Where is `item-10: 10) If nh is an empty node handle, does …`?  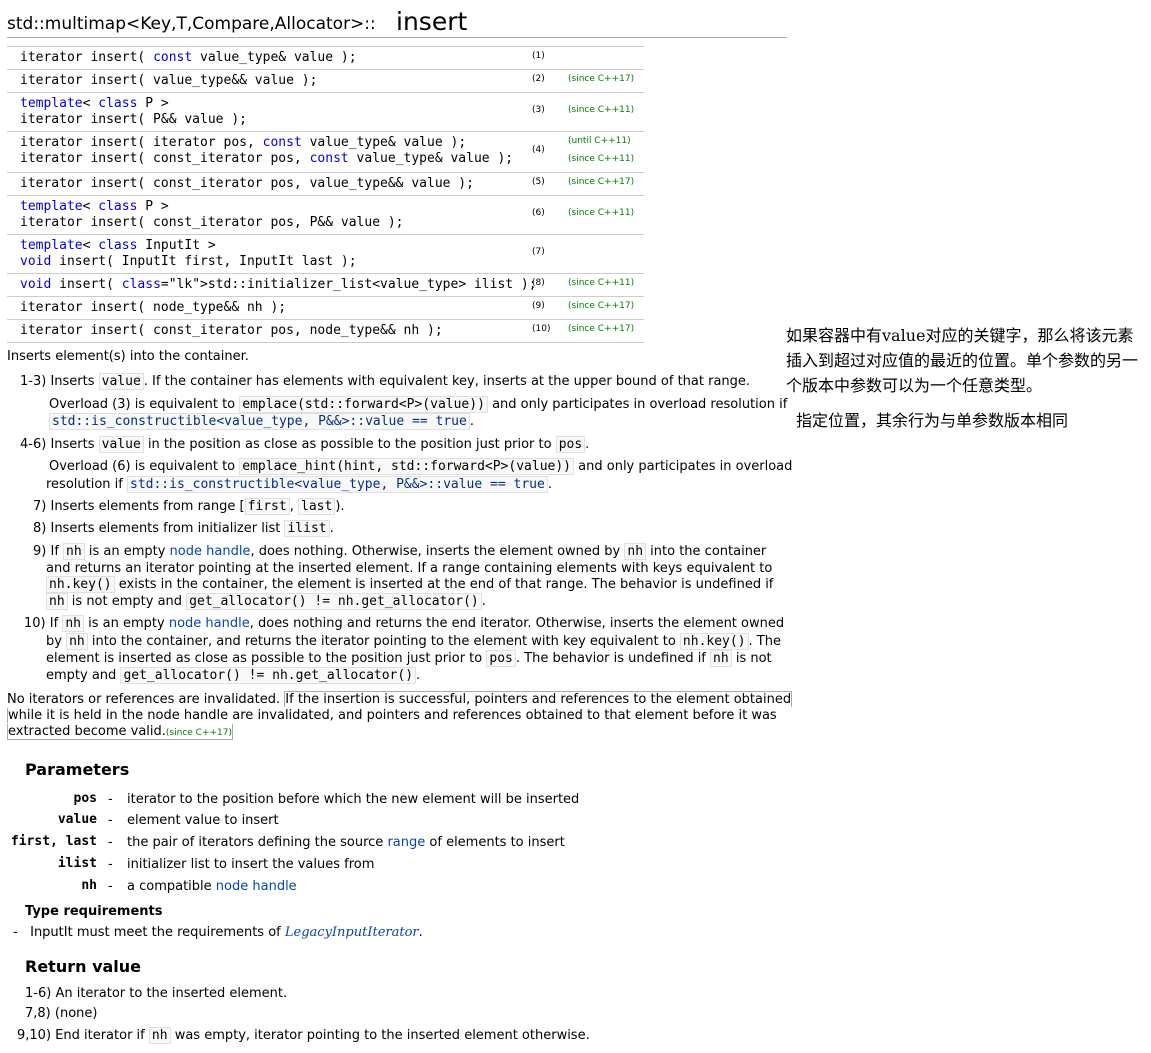 item-10: 10) If nh is an empty node handle, does … is located at coordinates (404, 623).